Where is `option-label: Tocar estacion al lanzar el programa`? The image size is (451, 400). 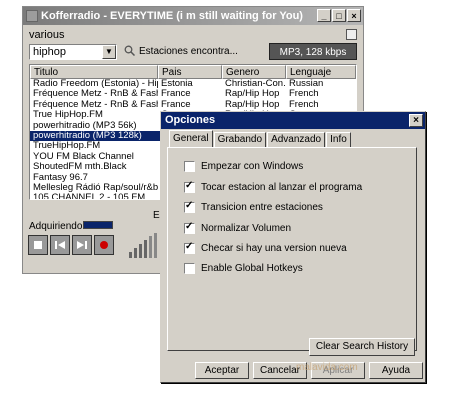 option-label: Tocar estacion al lanzar el programa is located at coordinates (282, 187).